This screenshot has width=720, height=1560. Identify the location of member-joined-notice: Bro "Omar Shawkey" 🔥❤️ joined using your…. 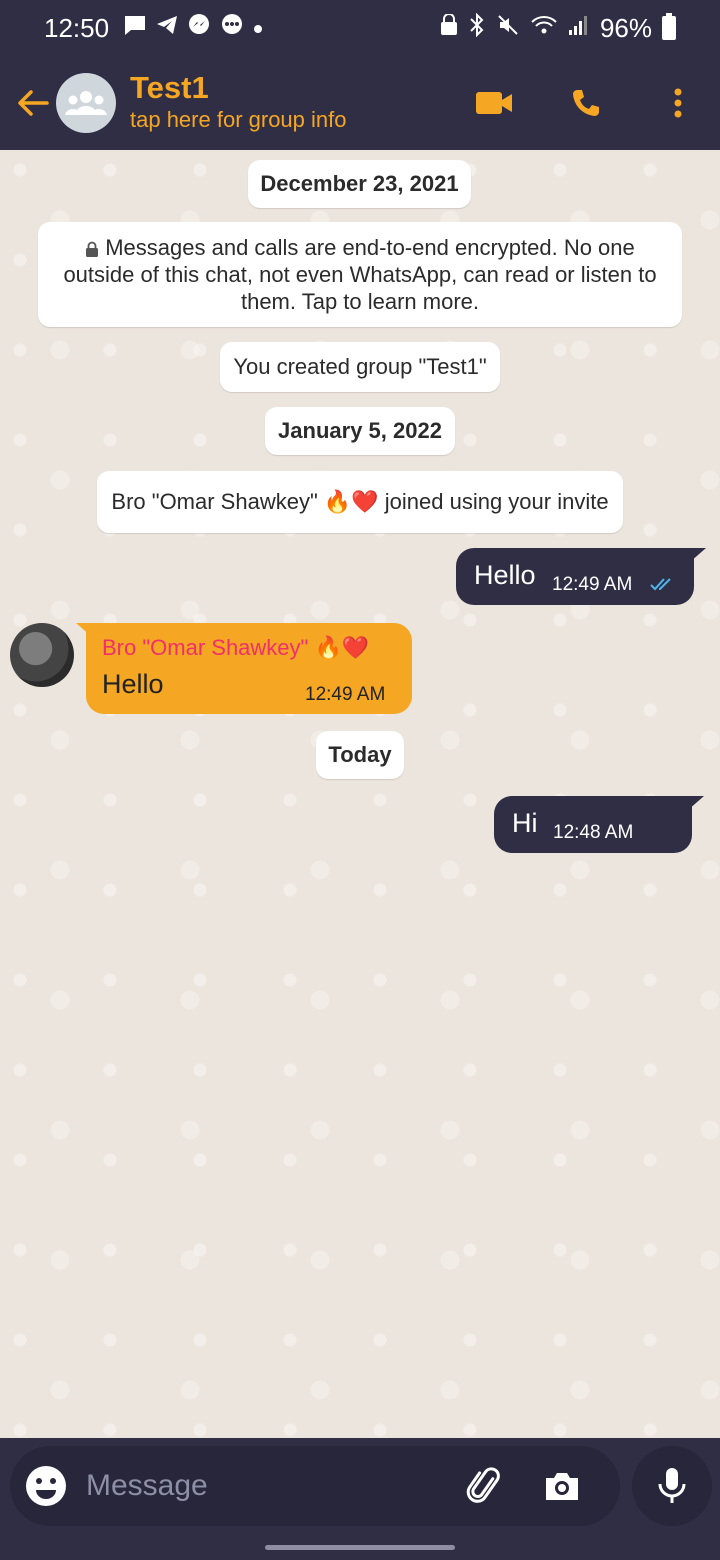
(360, 502).